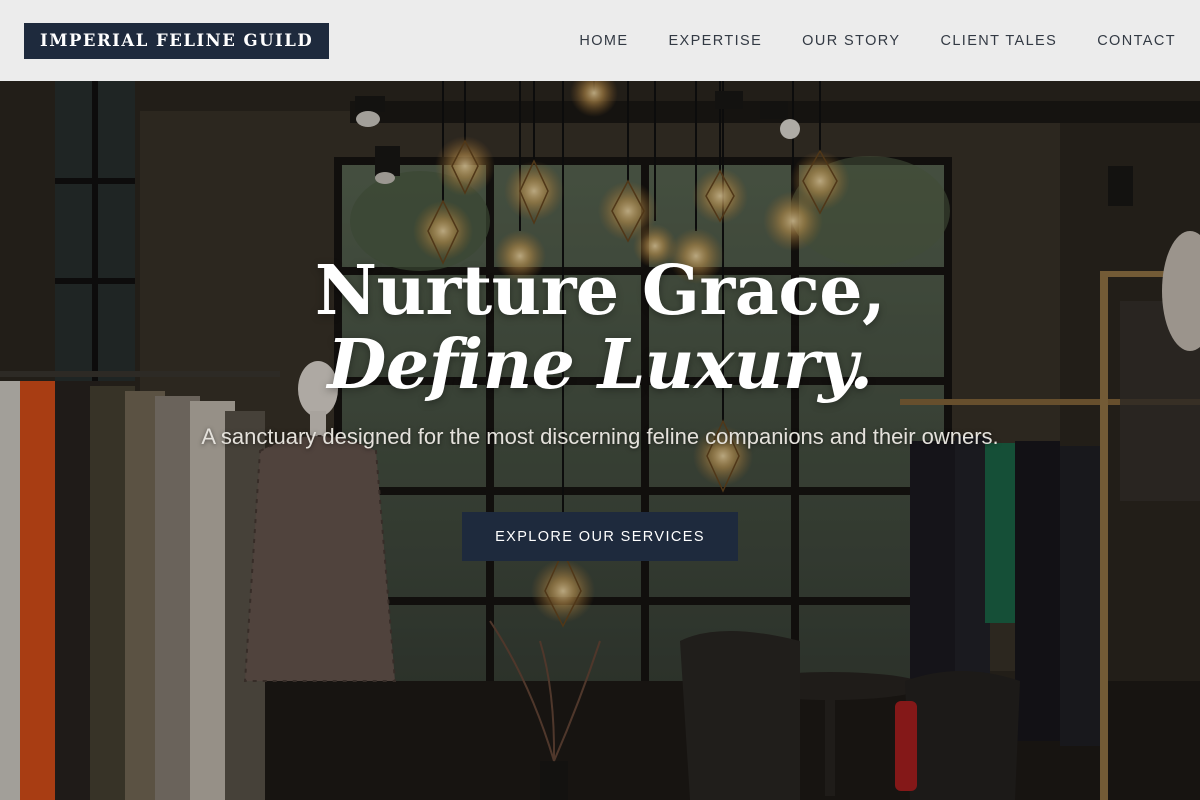  Describe the element at coordinates (177, 40) in the screenshot. I see `site-logo: IMPERIAL FELINE GUILD` at that location.